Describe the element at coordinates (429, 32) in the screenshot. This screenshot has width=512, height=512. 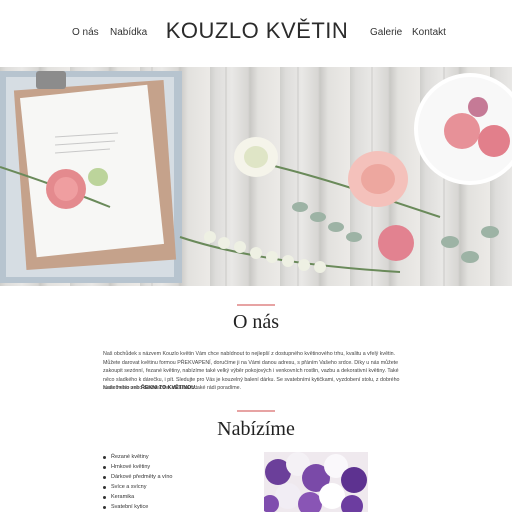
I see `nav-link-kontakt: Kontakt` at that location.